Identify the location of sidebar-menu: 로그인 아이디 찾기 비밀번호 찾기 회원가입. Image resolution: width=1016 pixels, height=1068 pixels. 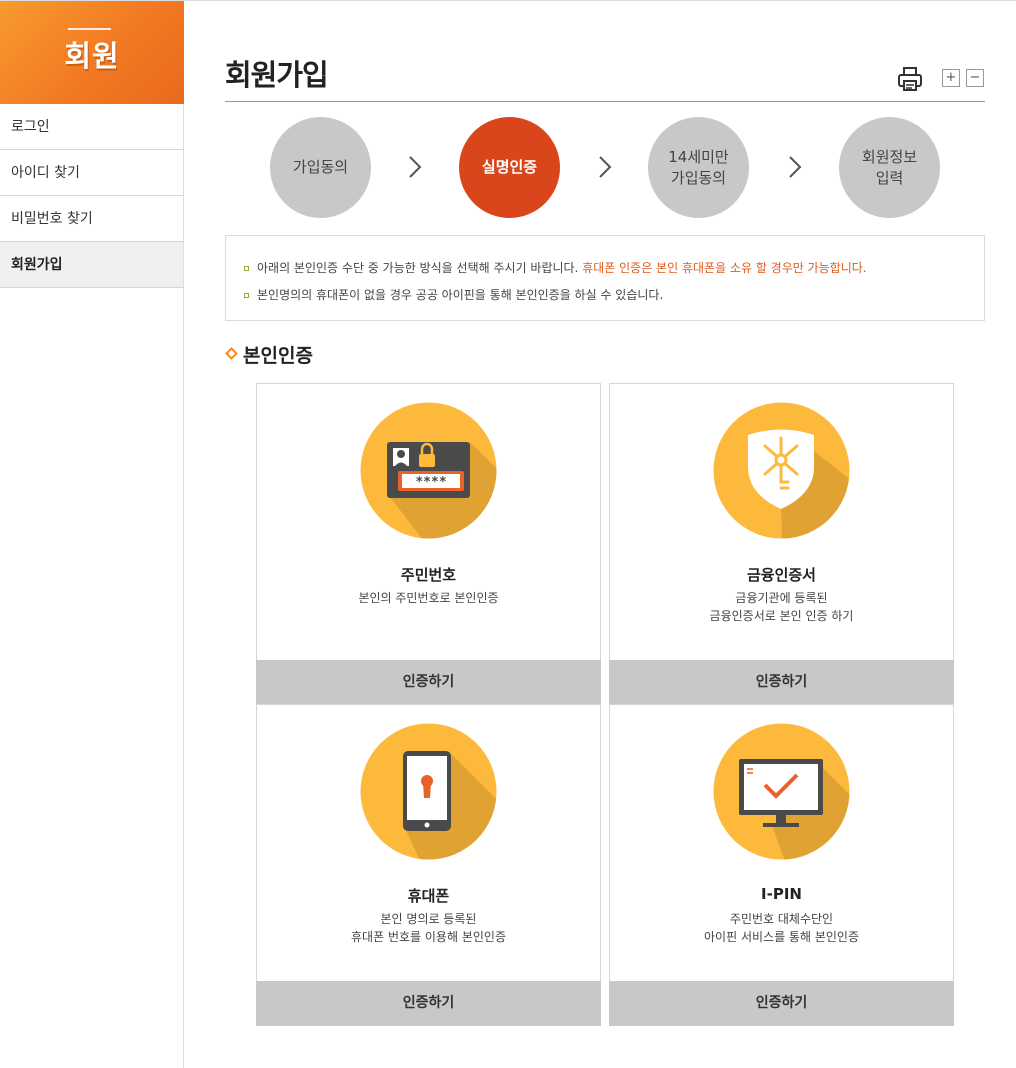
(91, 196).